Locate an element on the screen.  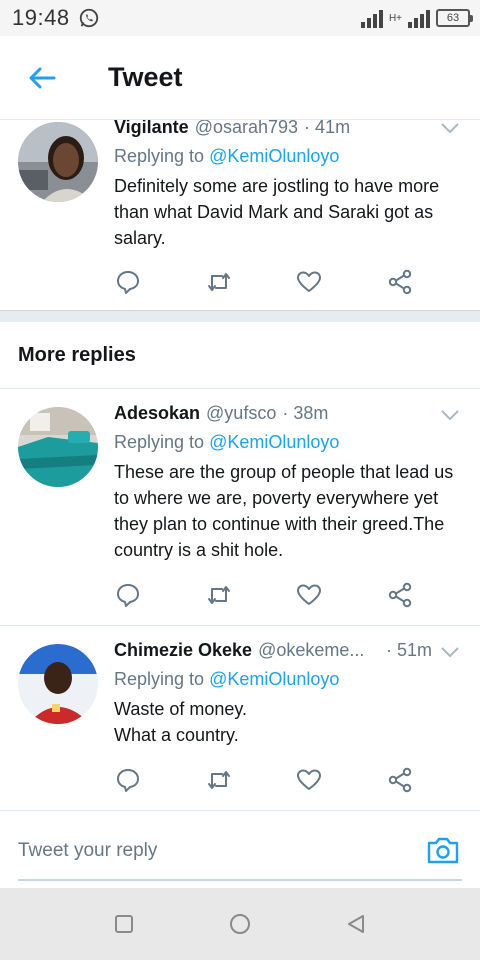
tweet-text: Waste of money. What a country. is located at coordinates (287, 722).